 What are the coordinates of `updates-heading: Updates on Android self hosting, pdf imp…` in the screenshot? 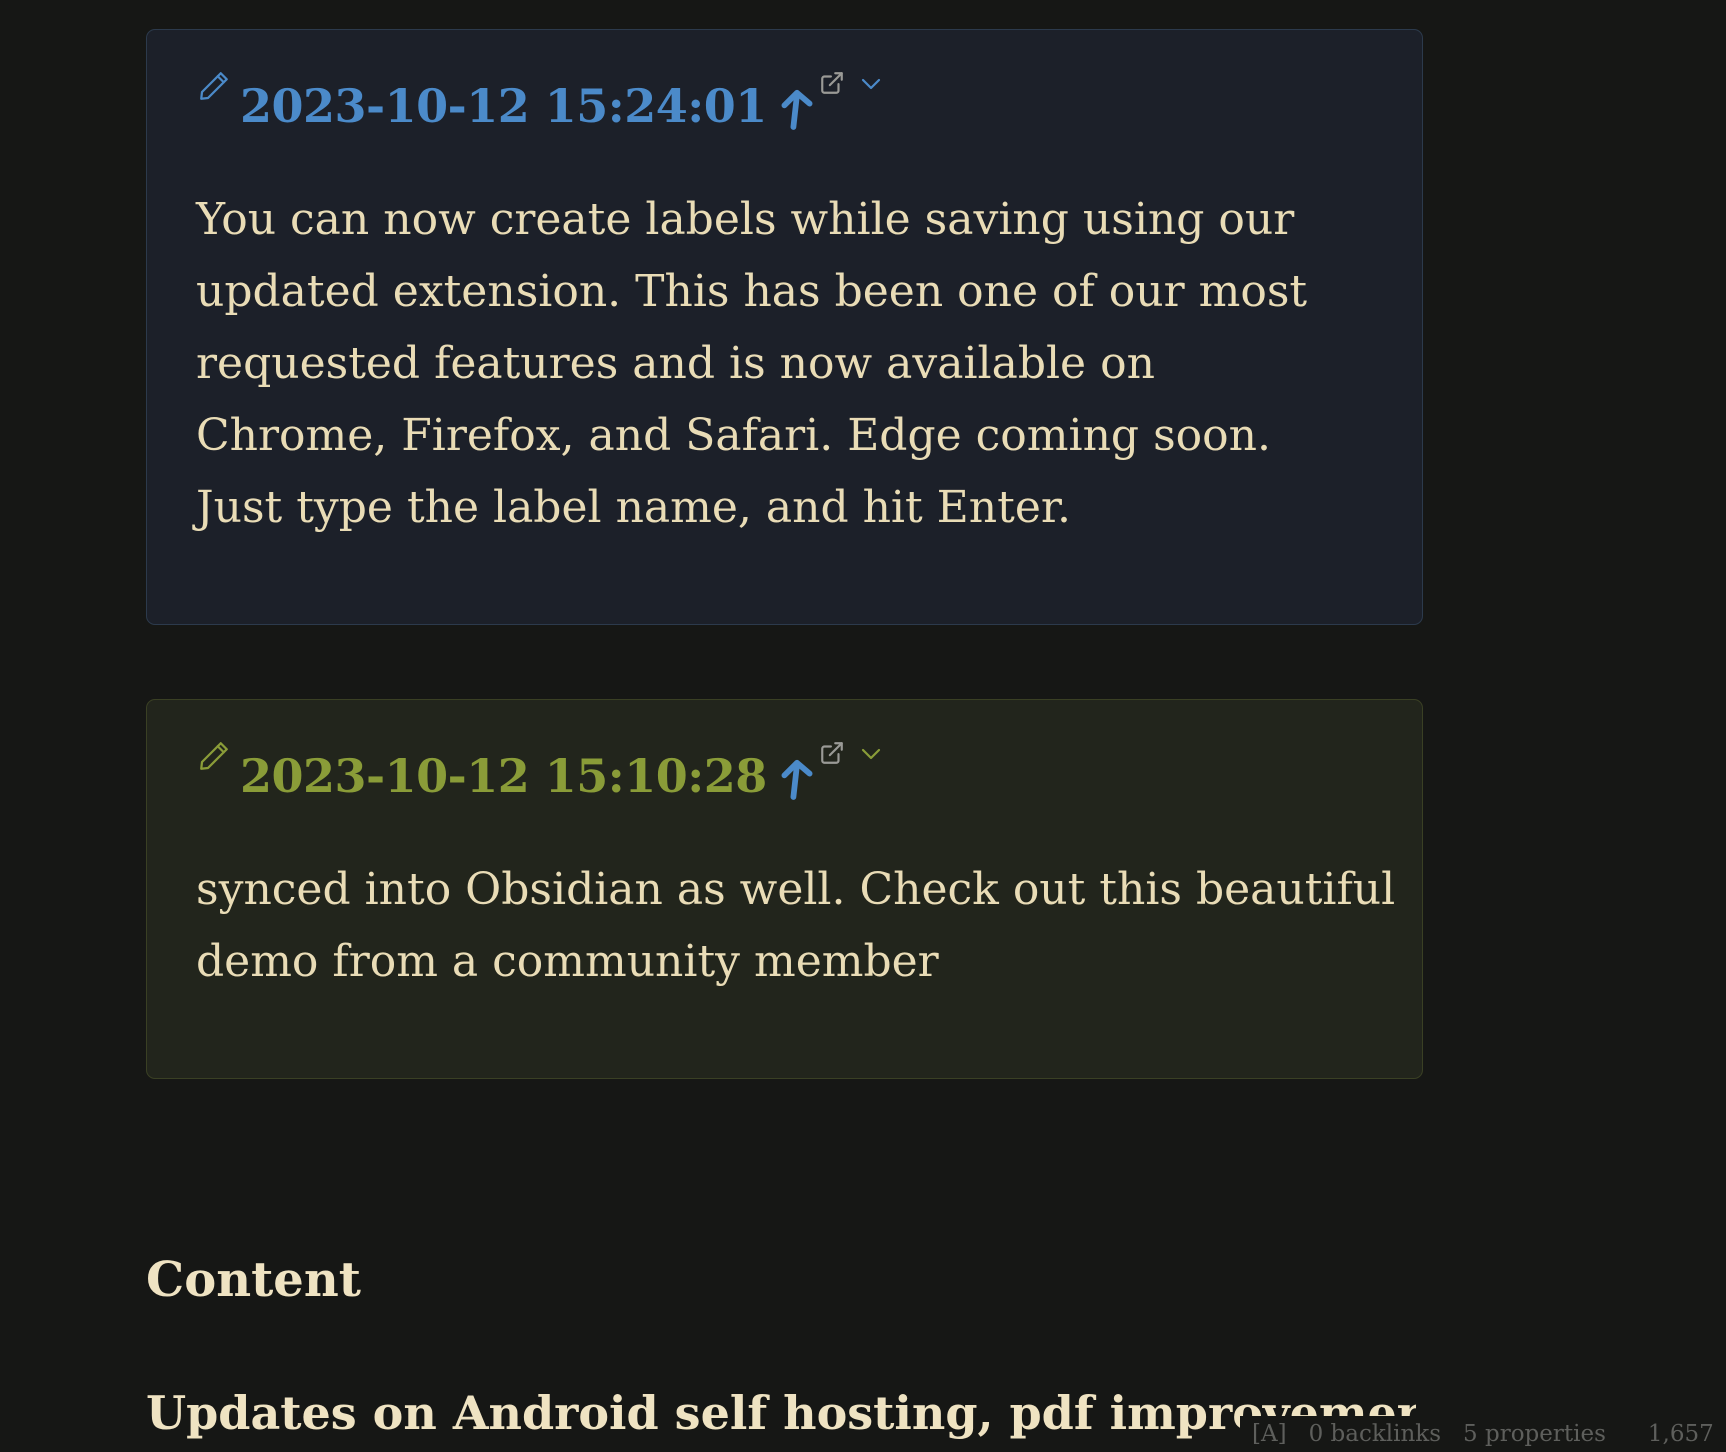 It's located at (781, 1413).